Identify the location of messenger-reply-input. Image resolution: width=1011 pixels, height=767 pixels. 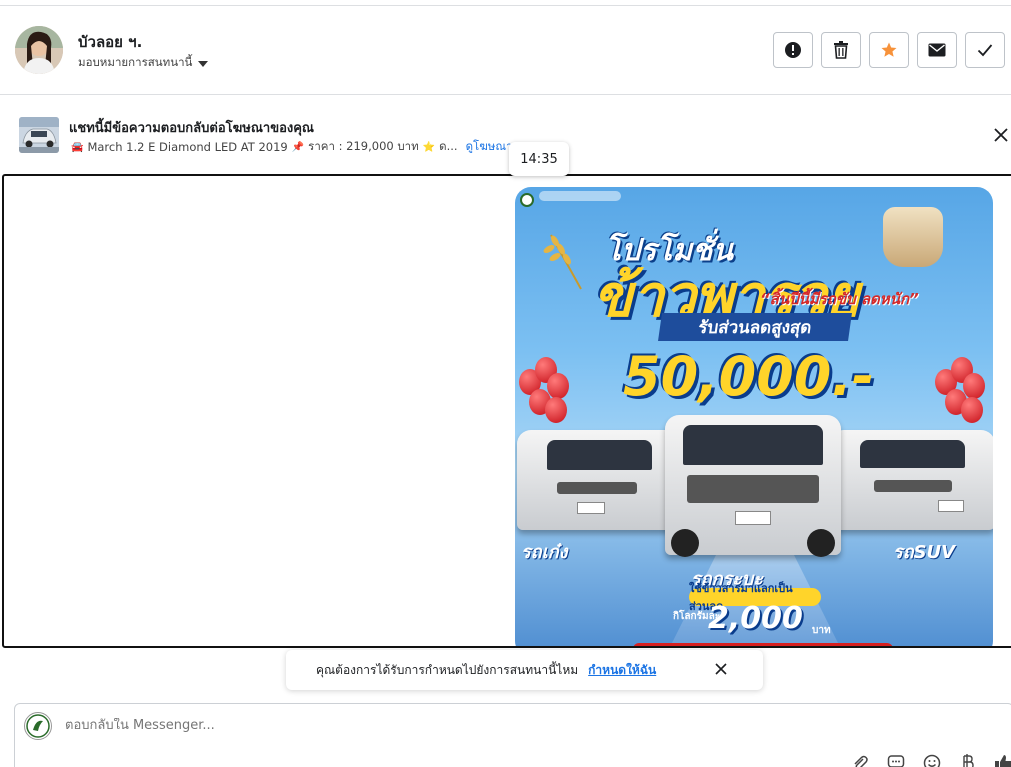
(365, 725).